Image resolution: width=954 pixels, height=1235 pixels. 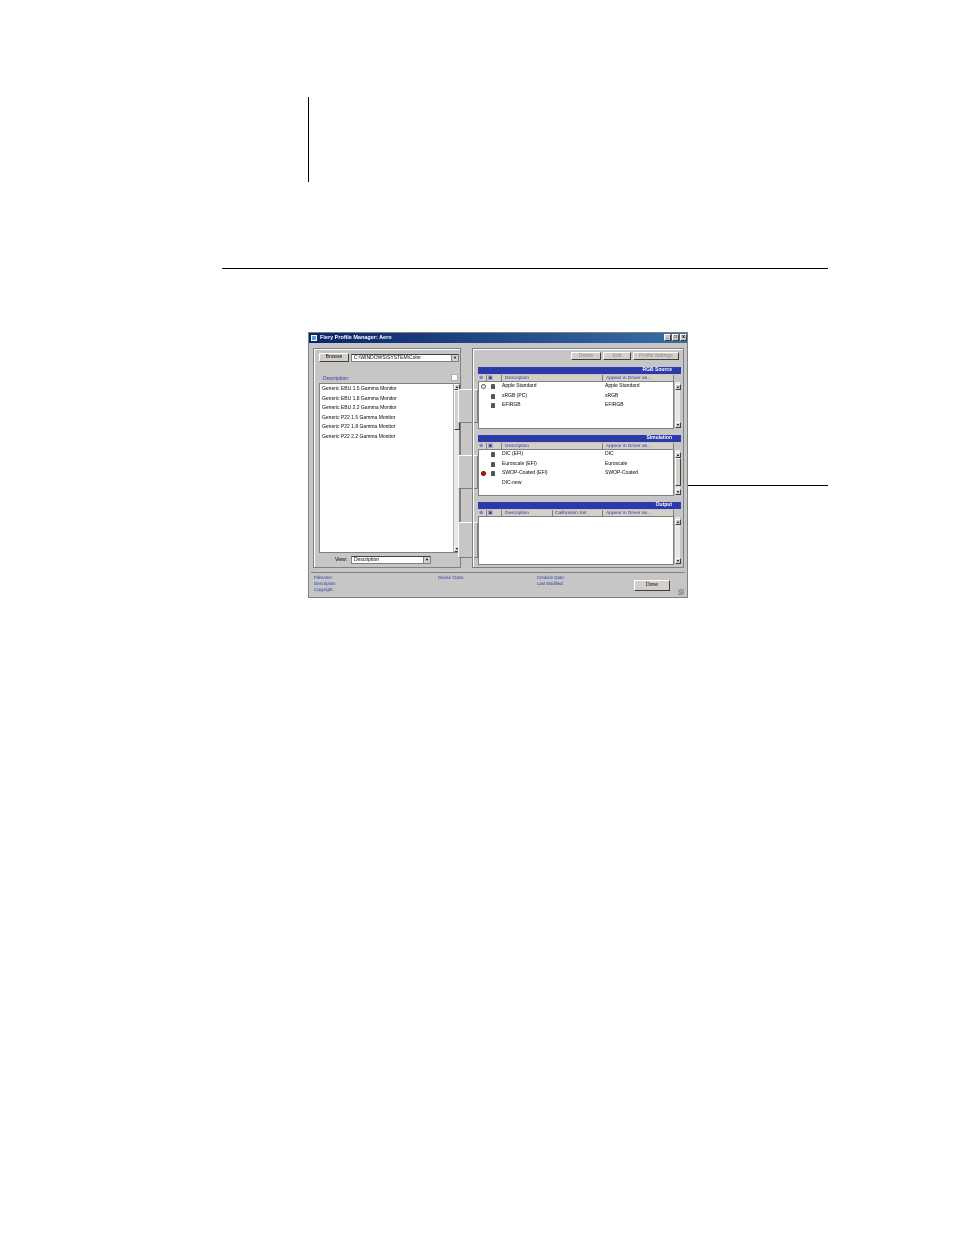 I want to click on margin-vertical-rule, so click(x=308, y=139).